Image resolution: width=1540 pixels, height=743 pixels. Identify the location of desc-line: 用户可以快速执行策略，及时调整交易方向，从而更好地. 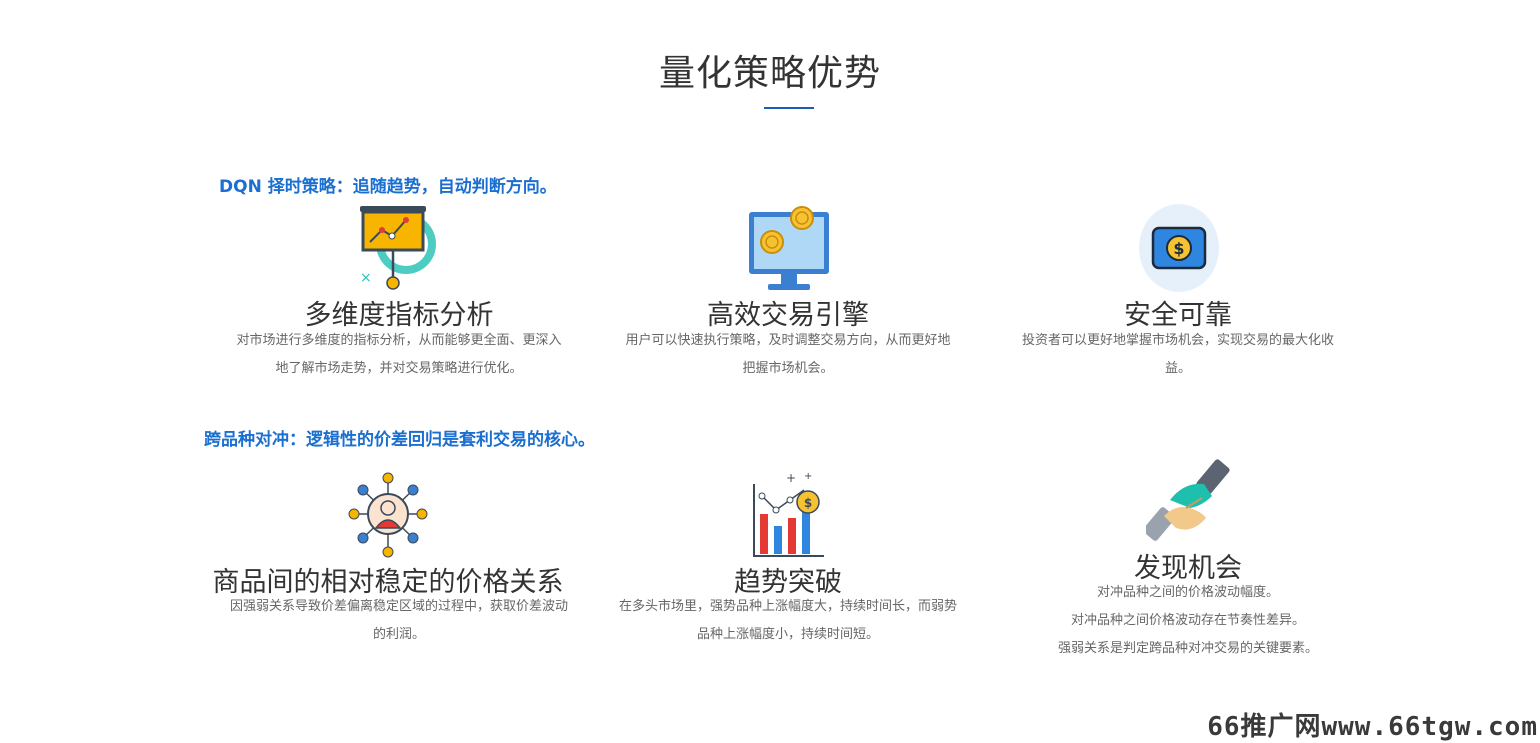
(788, 340).